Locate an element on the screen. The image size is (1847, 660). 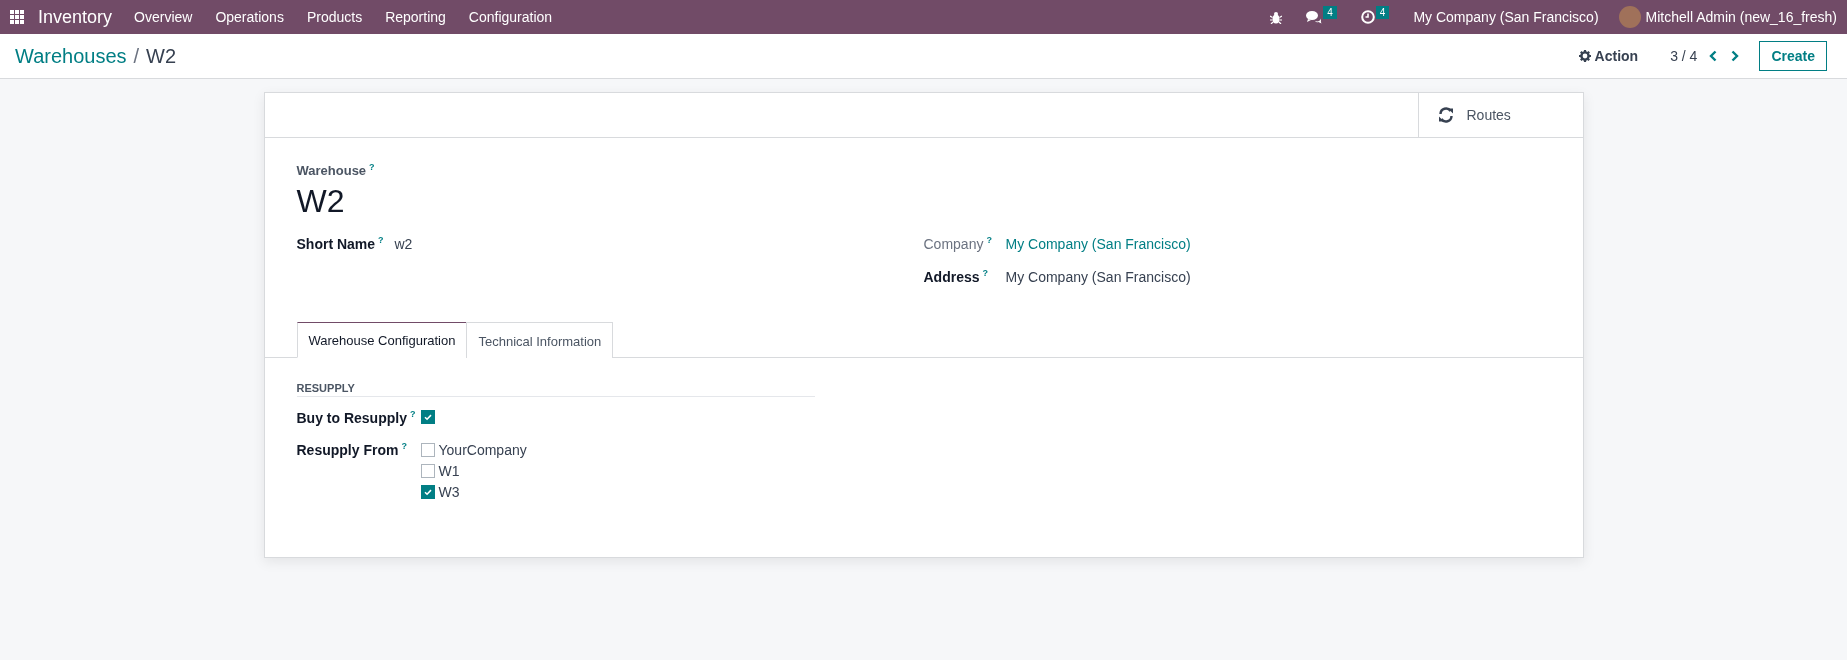
create-button: Create is located at coordinates (1793, 56).